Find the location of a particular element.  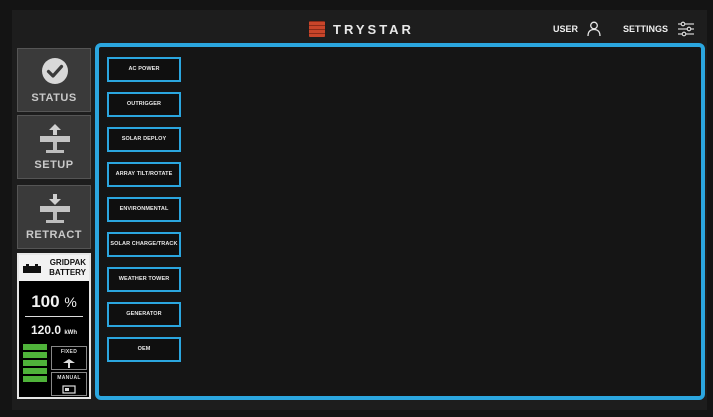

battery-percent: 100 % is located at coordinates (54, 302).